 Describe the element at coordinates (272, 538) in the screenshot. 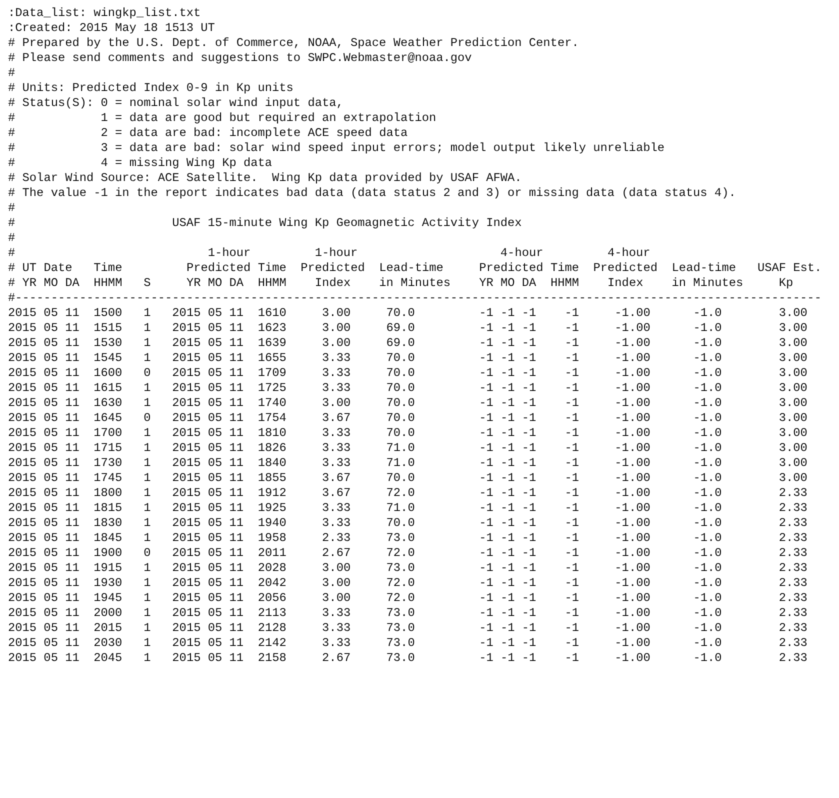

I see `table-cell: 1958` at that location.